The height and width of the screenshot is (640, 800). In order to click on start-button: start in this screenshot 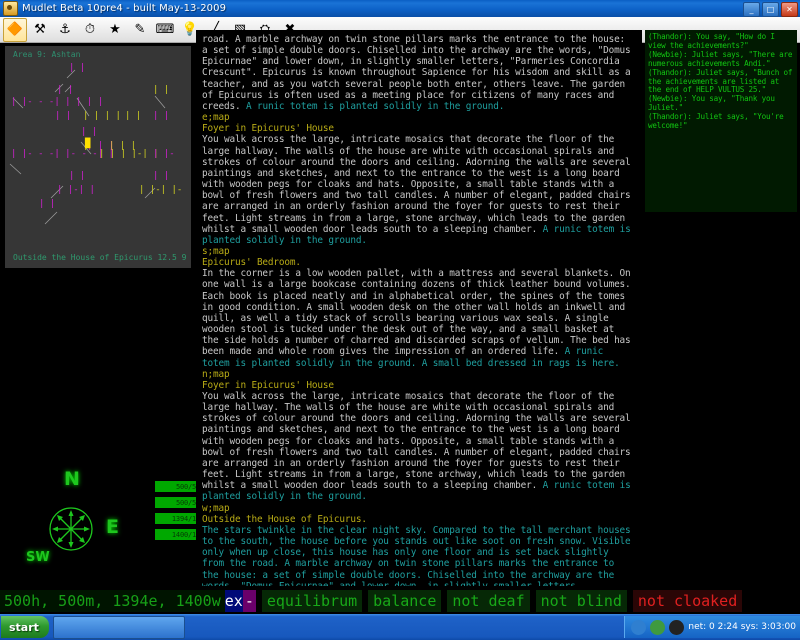, I will do `click(25, 627)`.